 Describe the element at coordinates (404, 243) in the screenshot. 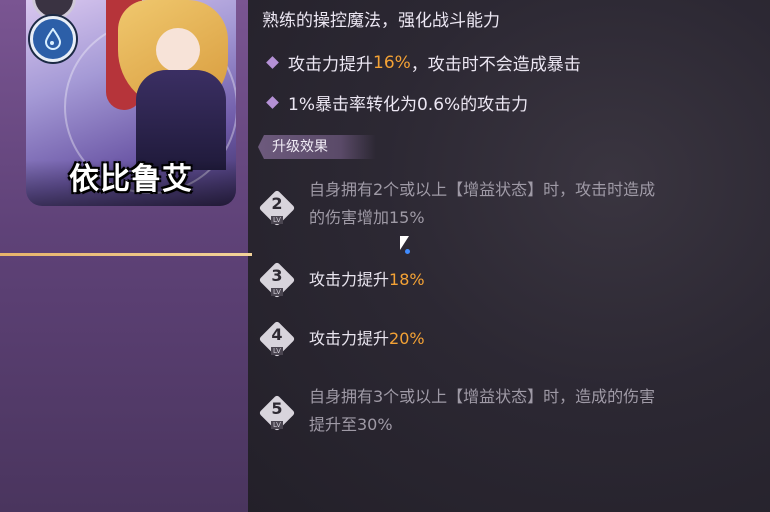

I see `mouse-cursor-icon` at that location.